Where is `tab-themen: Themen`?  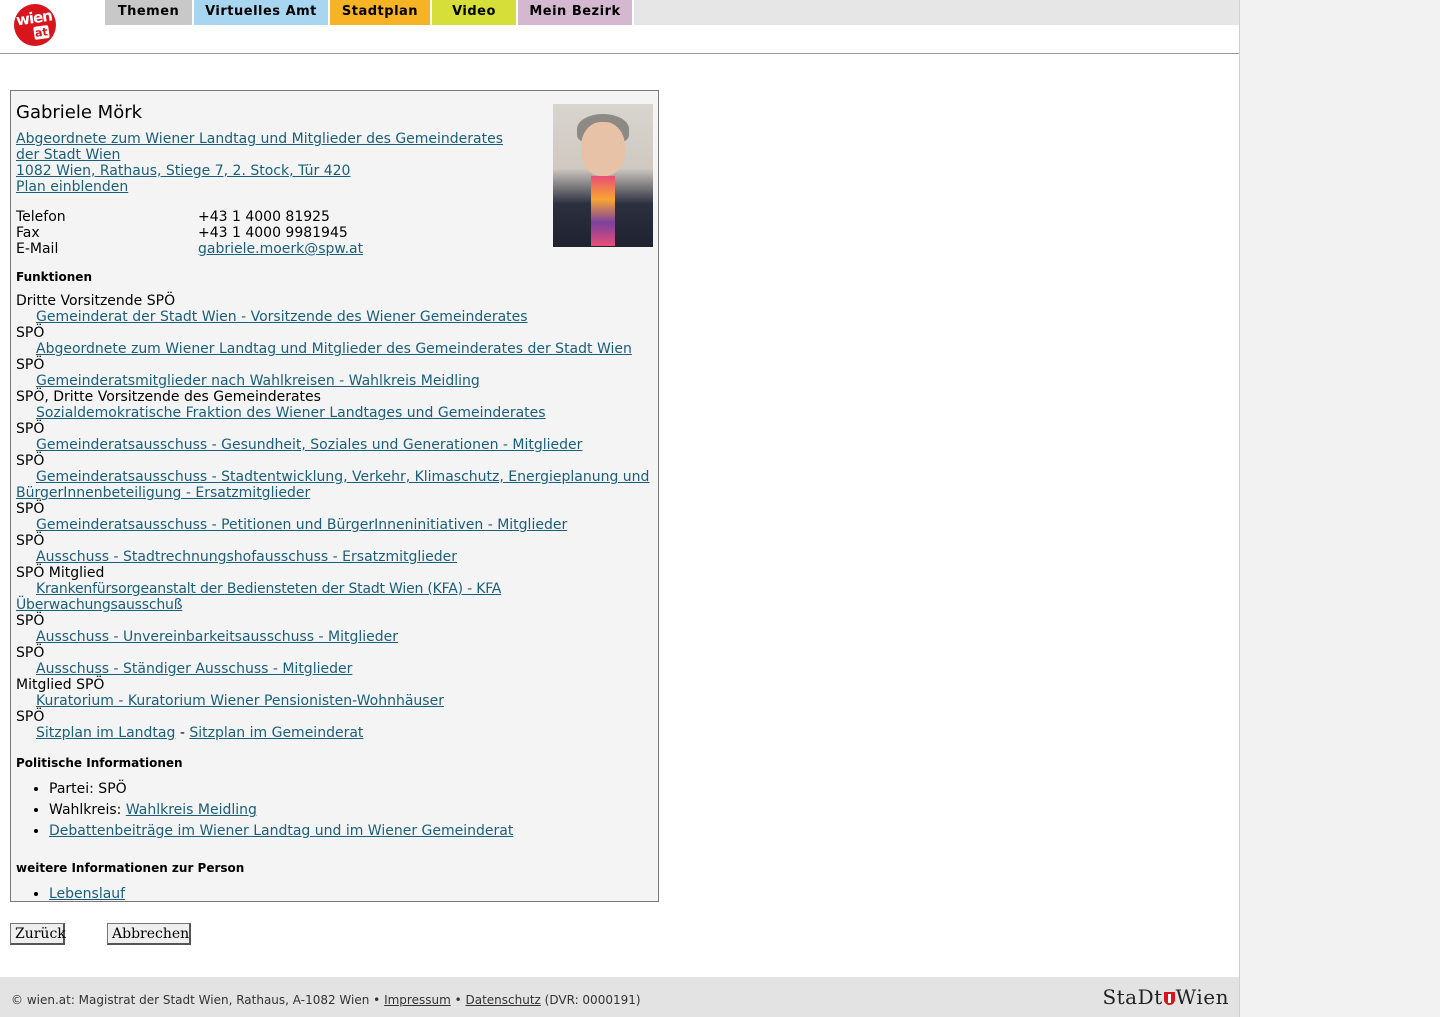
tab-themen: Themen is located at coordinates (149, 12).